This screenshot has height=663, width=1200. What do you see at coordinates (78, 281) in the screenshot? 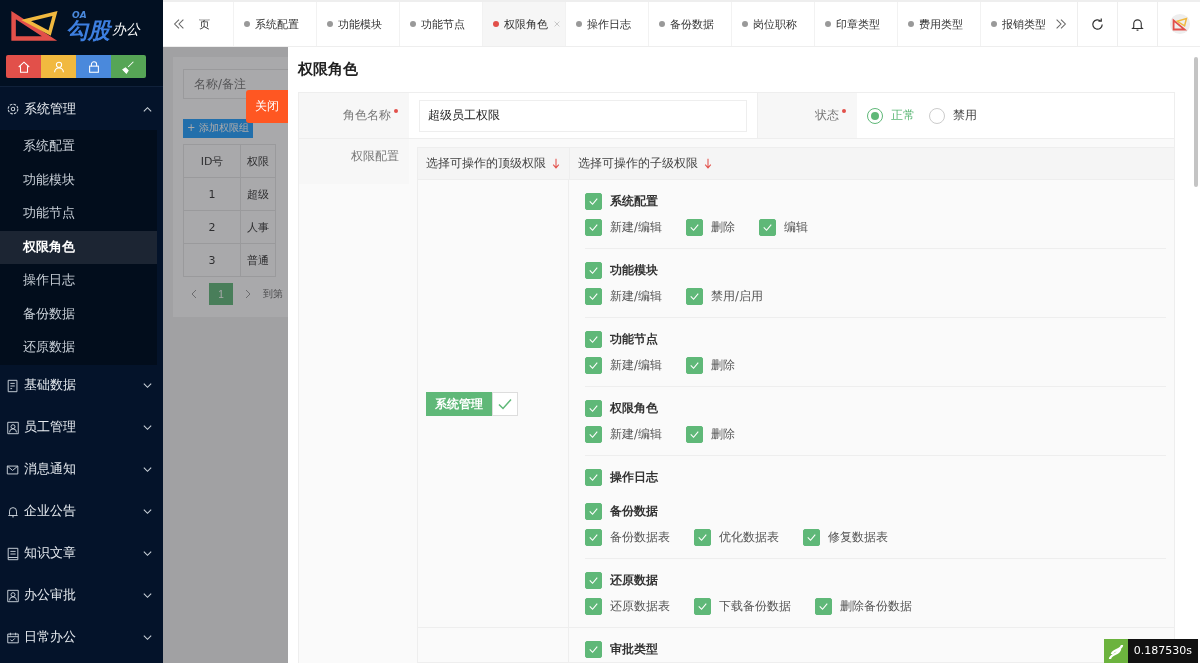
I see `menu-item: 操作日志` at bounding box center [78, 281].